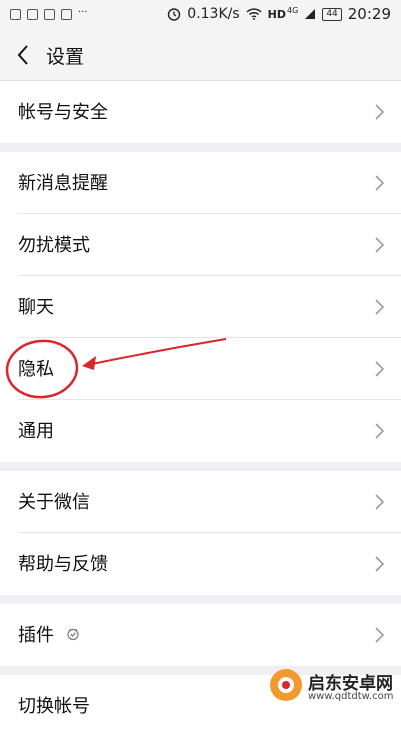  What do you see at coordinates (54, 706) in the screenshot?
I see `settings-item-label: 切换帐号` at bounding box center [54, 706].